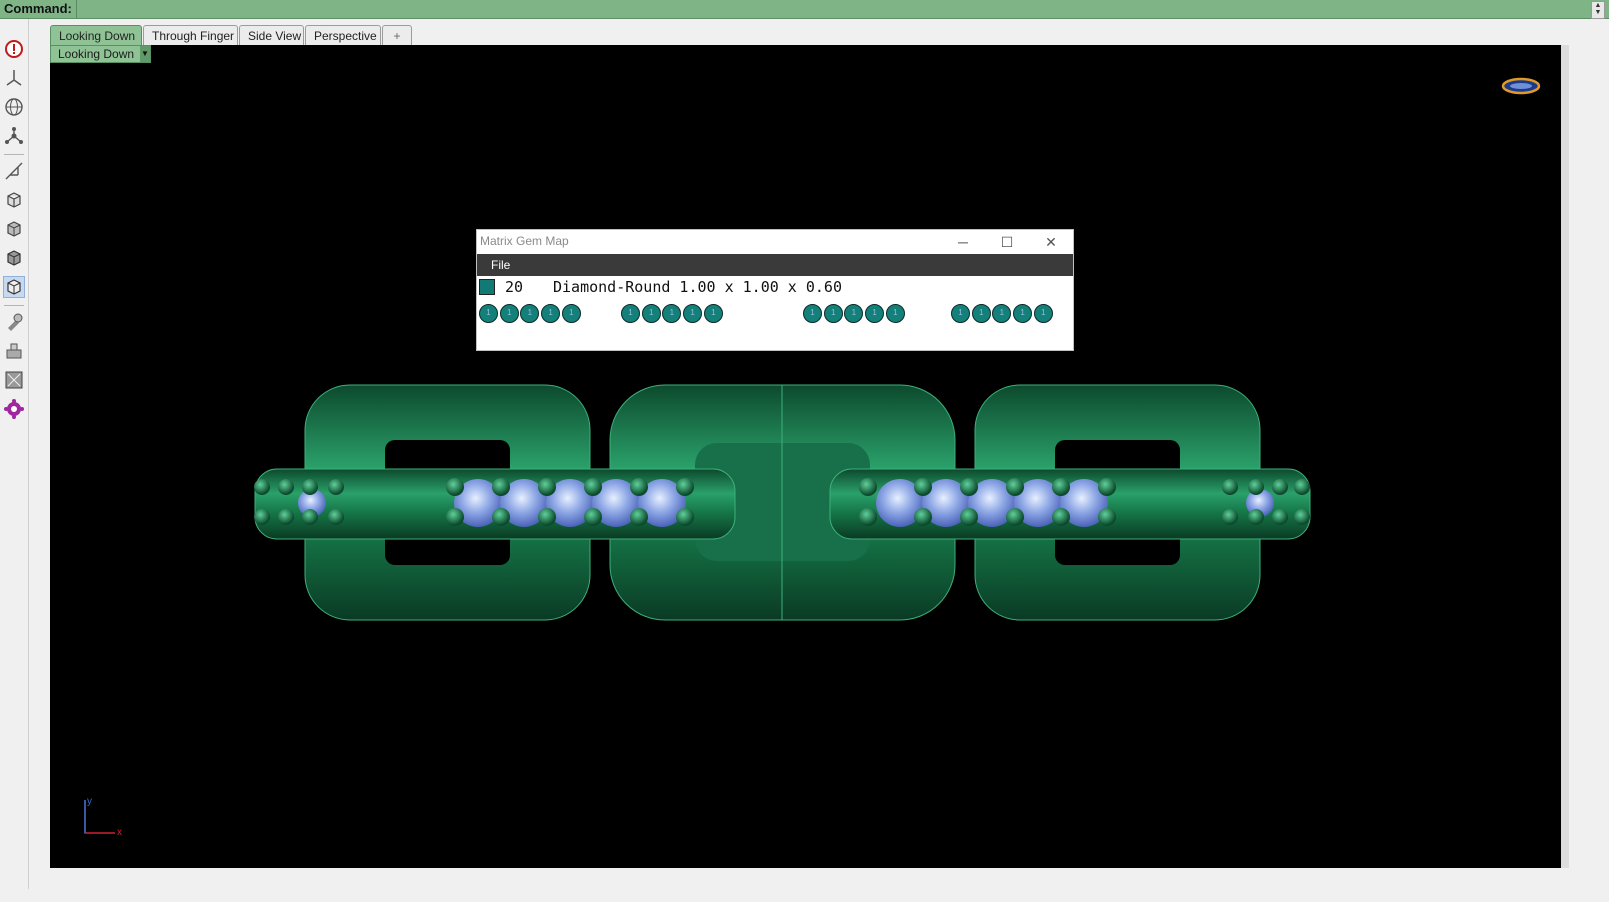 Image resolution: width=1609 pixels, height=902 pixels. I want to click on gear-plugin-icon, so click(14, 409).